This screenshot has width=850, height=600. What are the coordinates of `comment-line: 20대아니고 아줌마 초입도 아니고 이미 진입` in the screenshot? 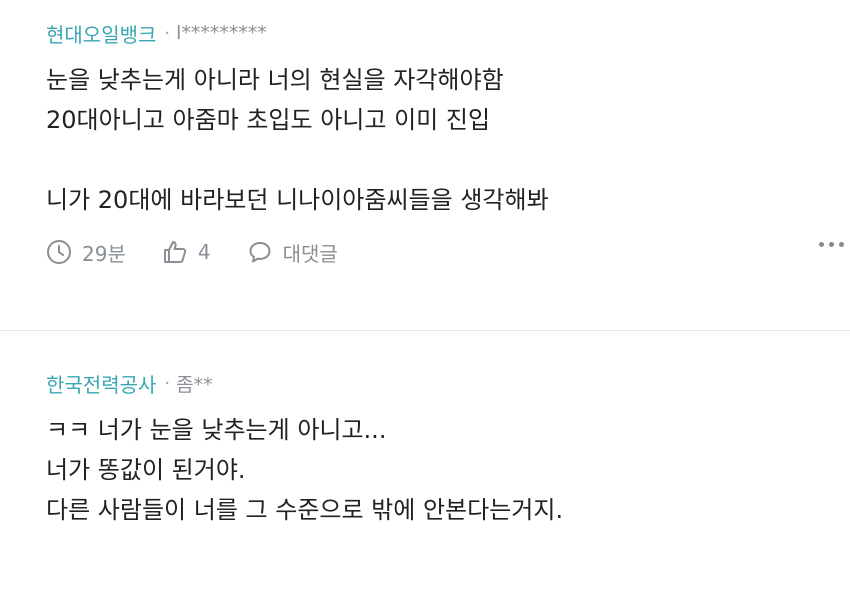 It's located at (268, 120).